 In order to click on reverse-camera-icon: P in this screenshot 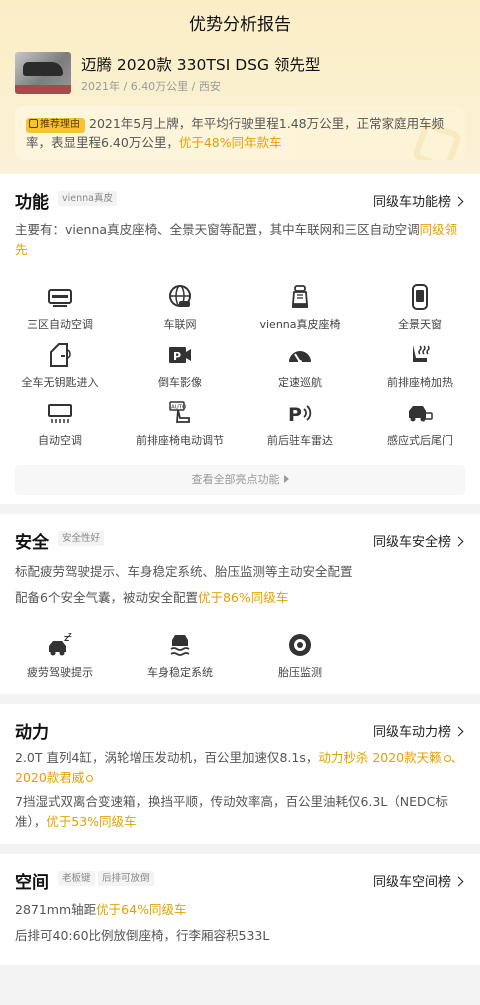, I will do `click(180, 355)`.